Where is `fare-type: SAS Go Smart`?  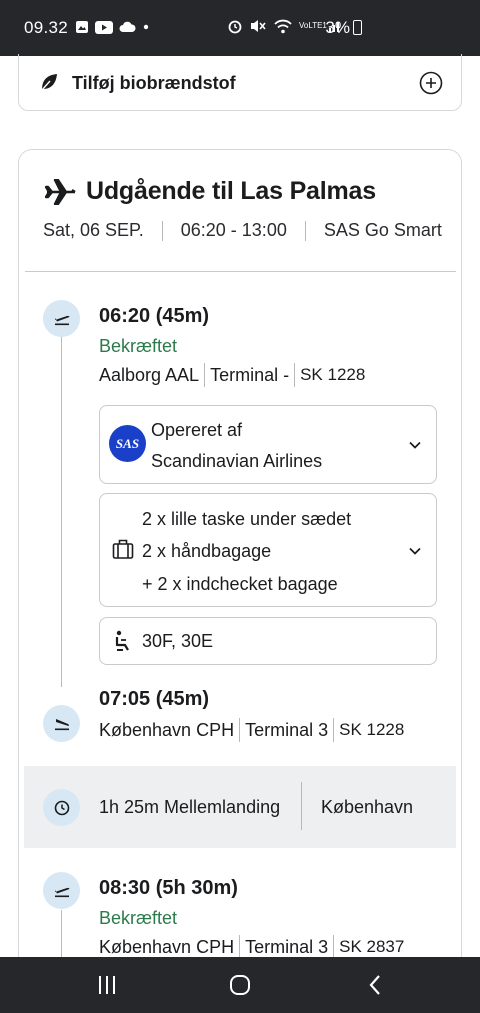
fare-type: SAS Go Smart is located at coordinates (382, 230).